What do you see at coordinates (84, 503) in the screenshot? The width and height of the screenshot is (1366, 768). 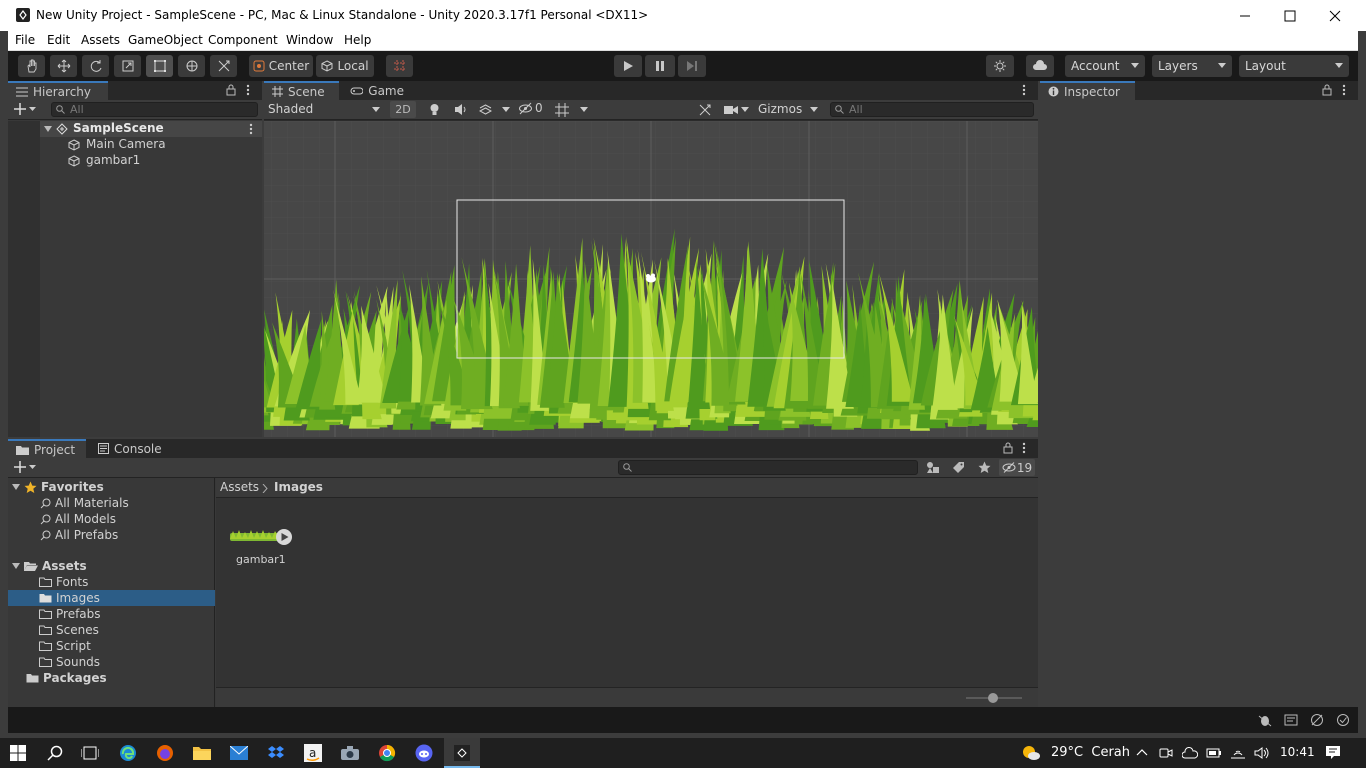 I see `tree-favorite-item: All Materials` at bounding box center [84, 503].